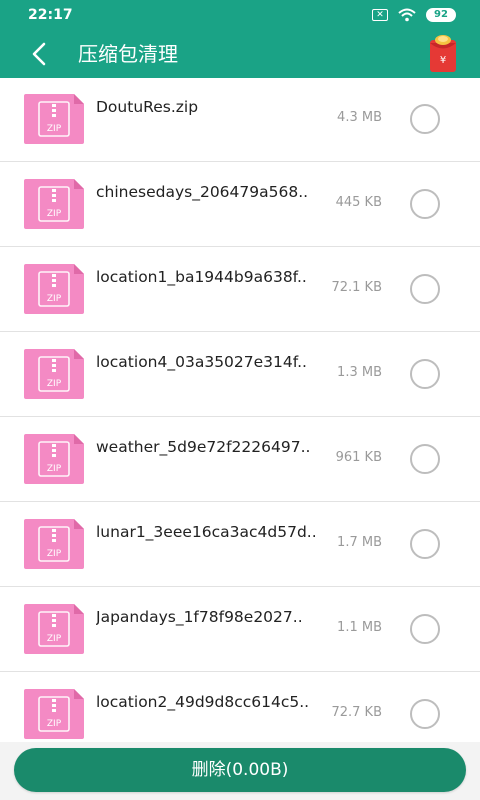 The height and width of the screenshot is (800, 480). I want to click on file-size: 72.1 KB, so click(356, 287).